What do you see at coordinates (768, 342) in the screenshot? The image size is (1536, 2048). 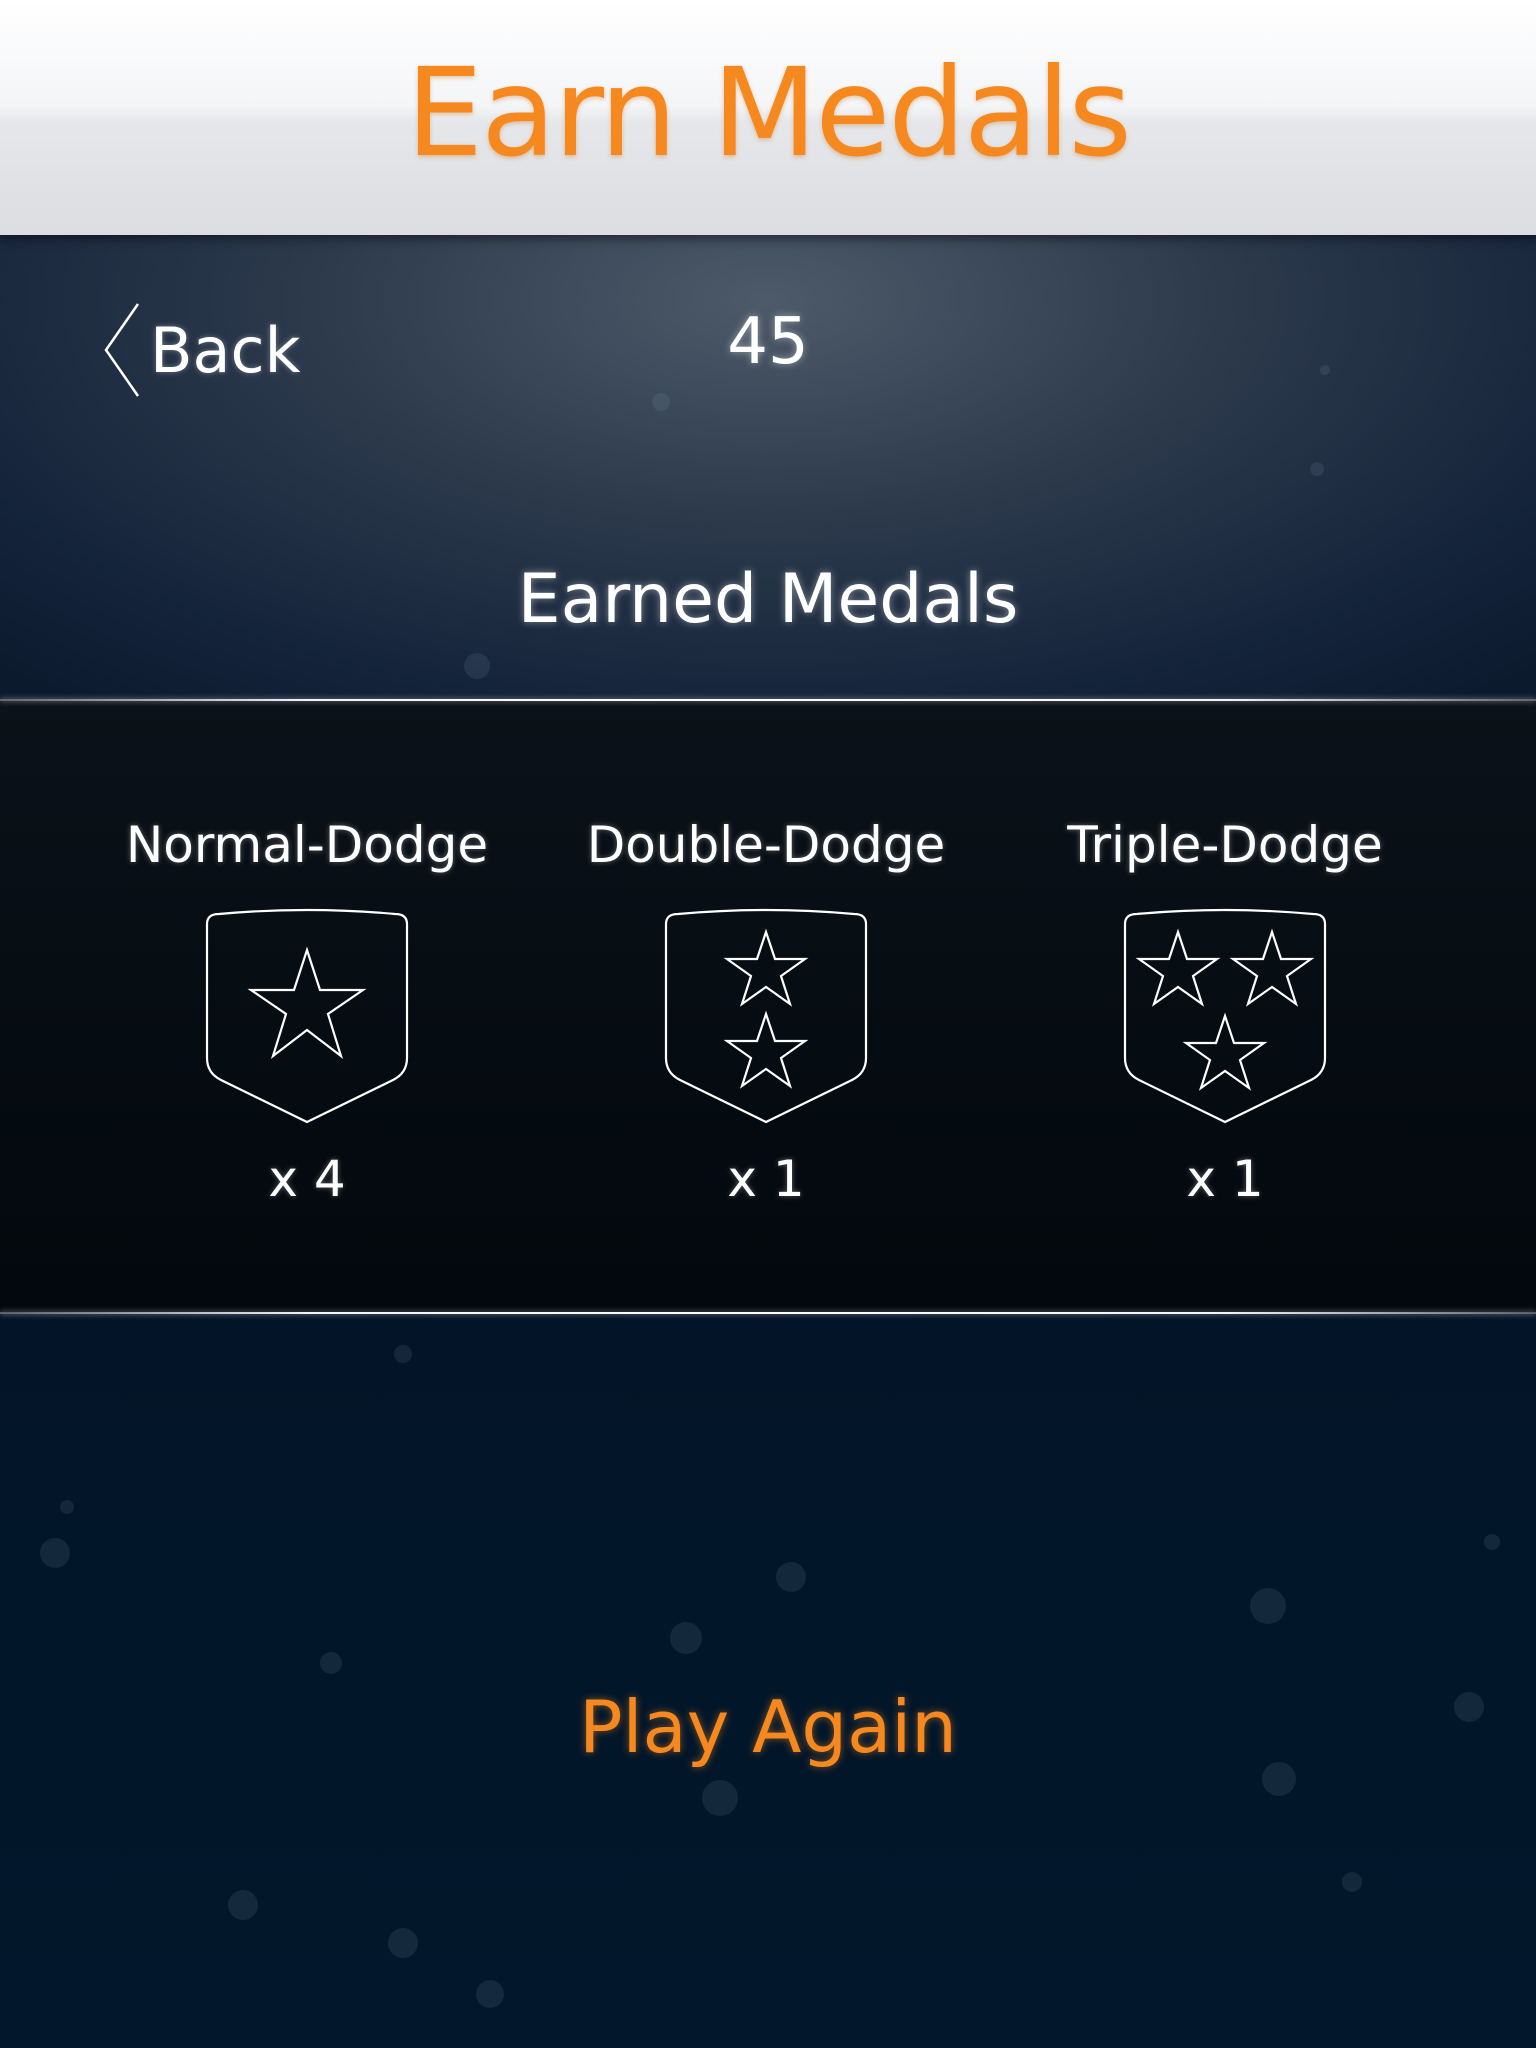 I see `score-value: 45` at bounding box center [768, 342].